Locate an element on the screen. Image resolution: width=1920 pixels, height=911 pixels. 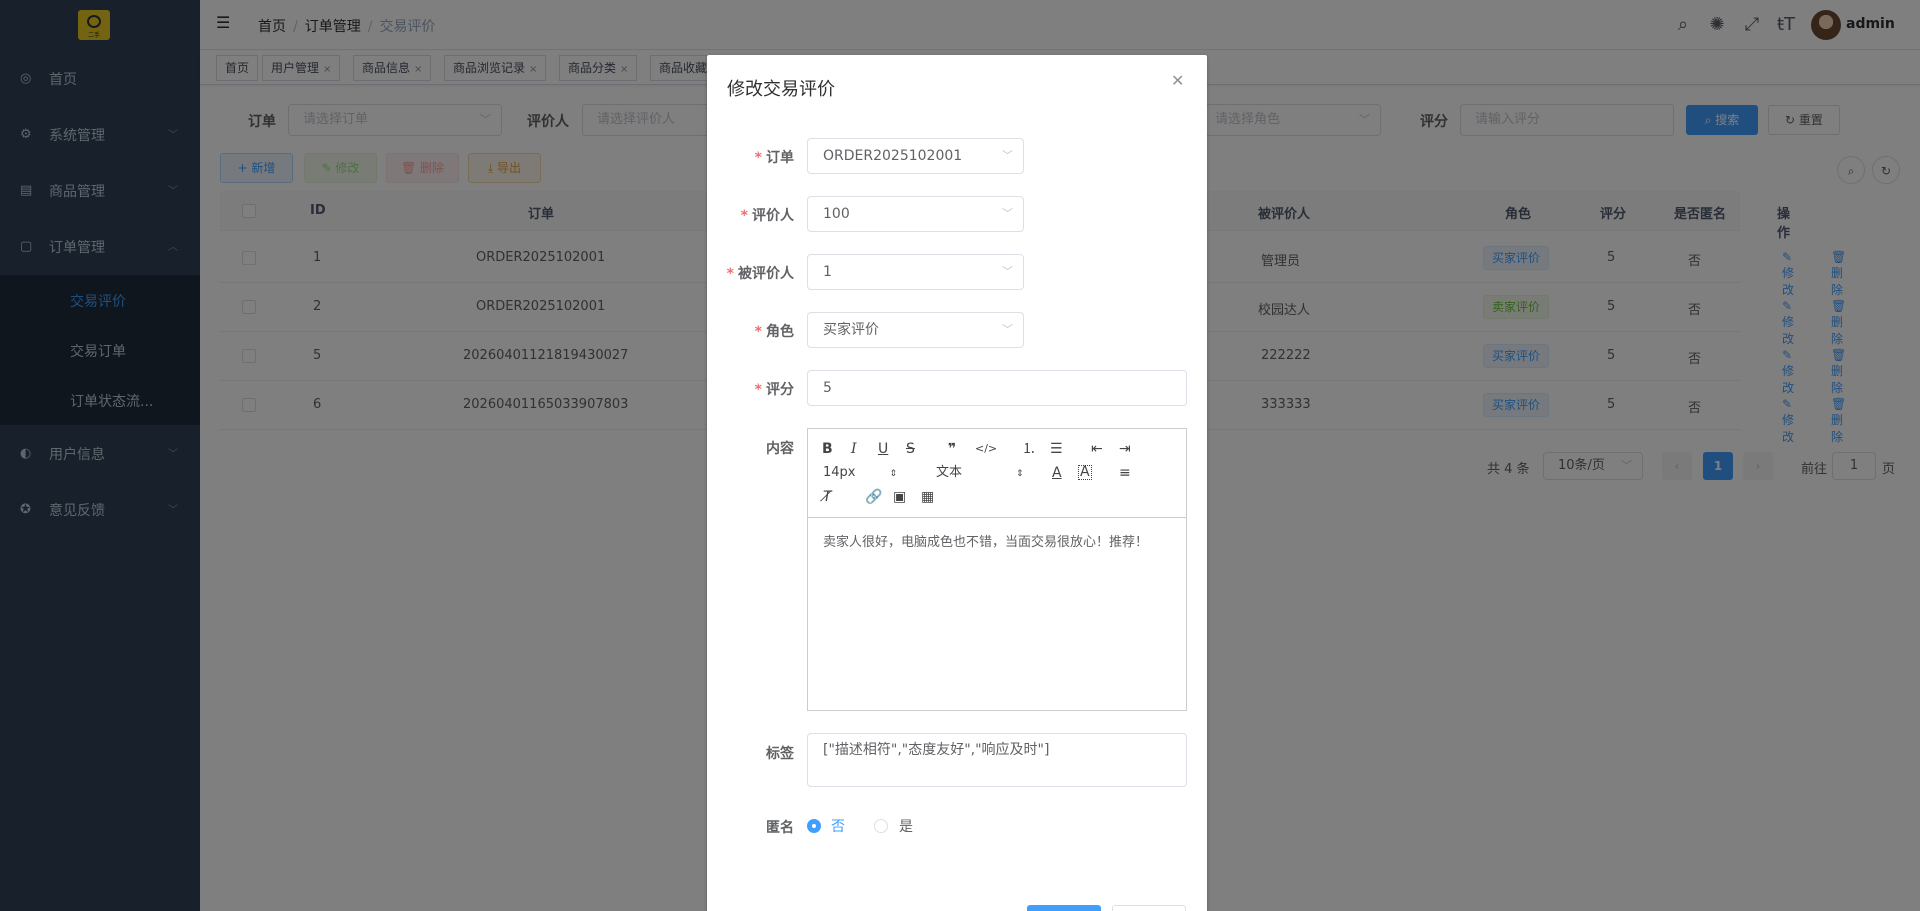
order-label: * 订单 is located at coordinates (774, 158).